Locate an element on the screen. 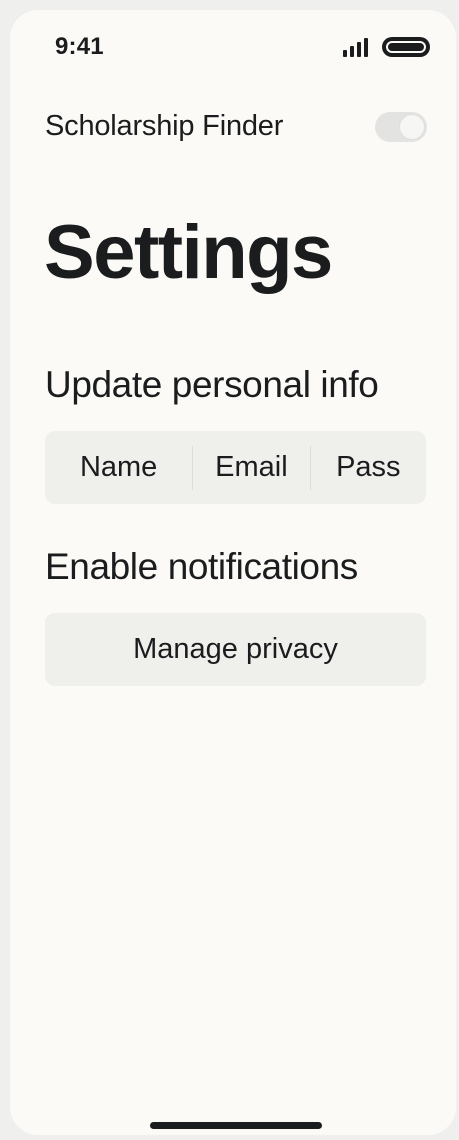  personal-info-segmented-control: Name Email Pass is located at coordinates (235, 467).